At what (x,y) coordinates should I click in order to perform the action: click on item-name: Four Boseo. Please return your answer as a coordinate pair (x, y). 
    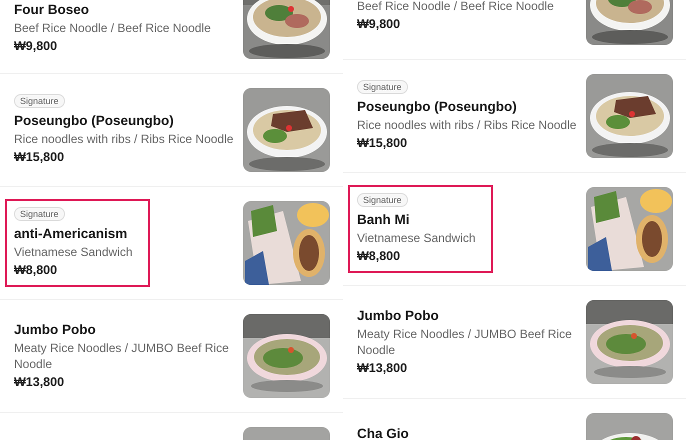
    Looking at the image, I should click on (52, 9).